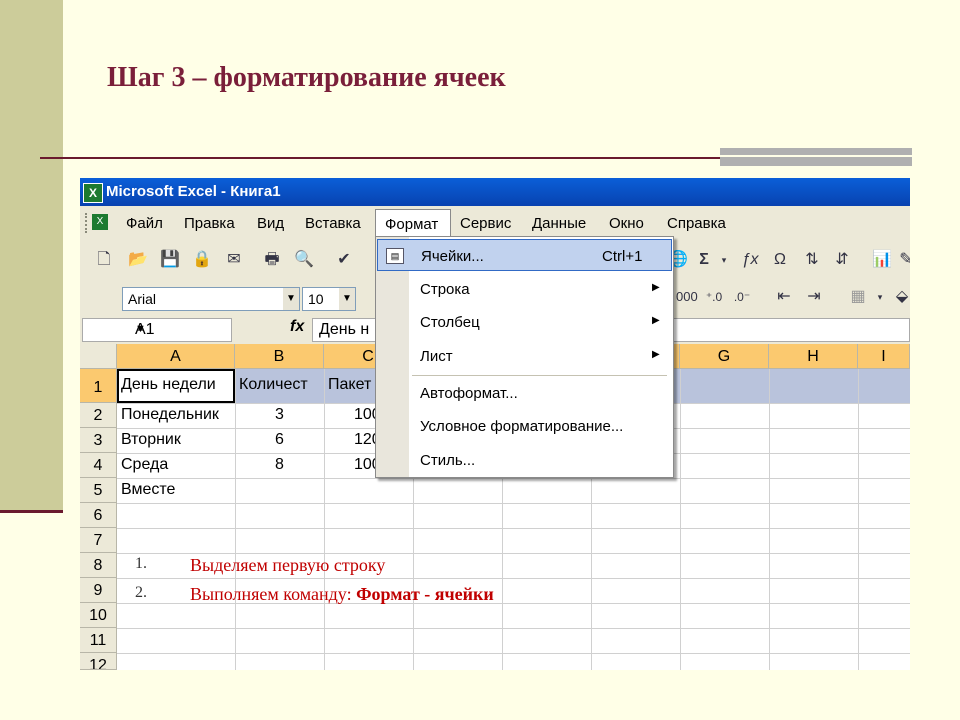  I want to click on print-preview-icon: 🔍, so click(304, 260).